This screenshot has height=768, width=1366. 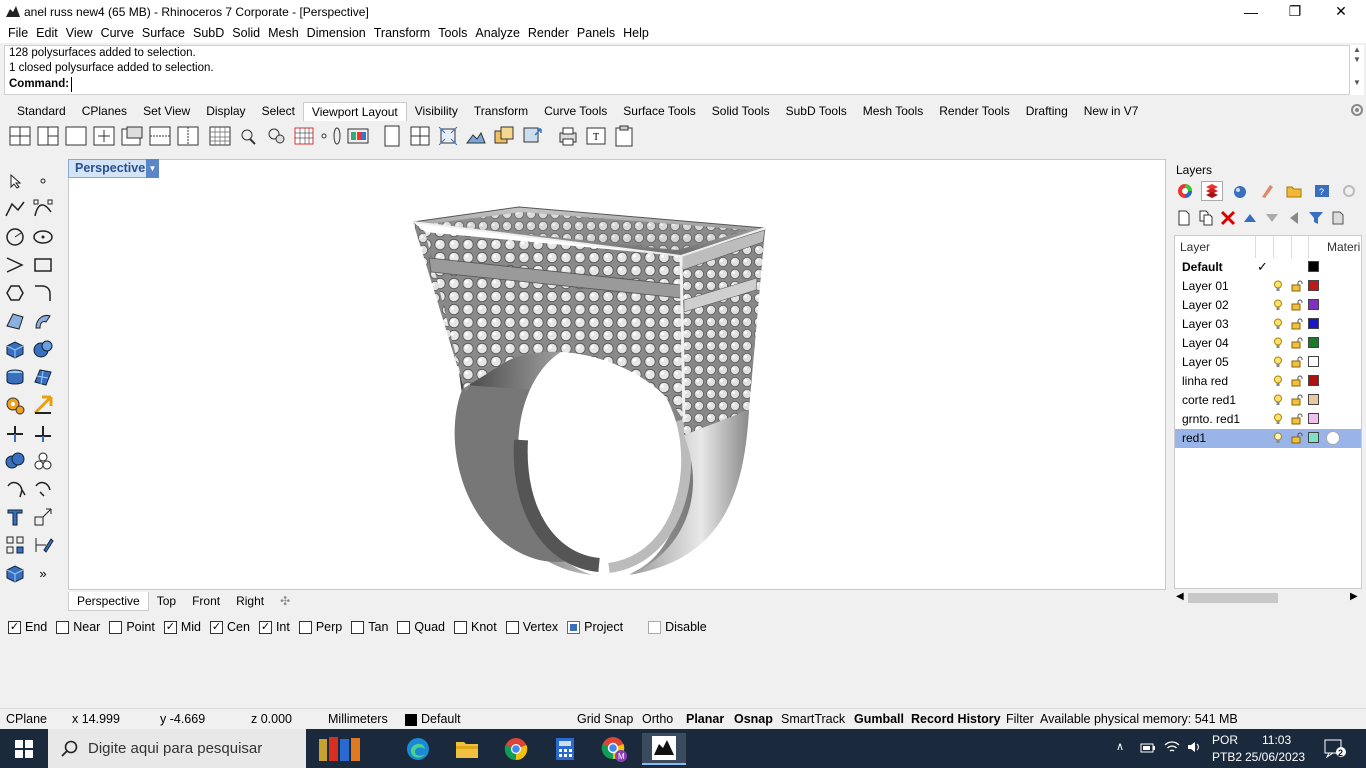 I want to click on checkbox-partial, so click(x=574, y=627).